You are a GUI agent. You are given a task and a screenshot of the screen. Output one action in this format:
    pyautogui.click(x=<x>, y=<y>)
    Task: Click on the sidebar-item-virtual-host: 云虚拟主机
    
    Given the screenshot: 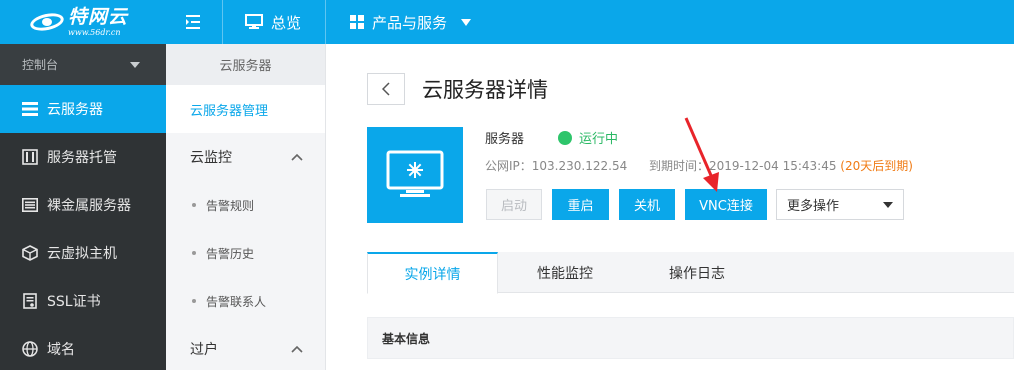 What is the action you would take?
    pyautogui.click(x=83, y=253)
    